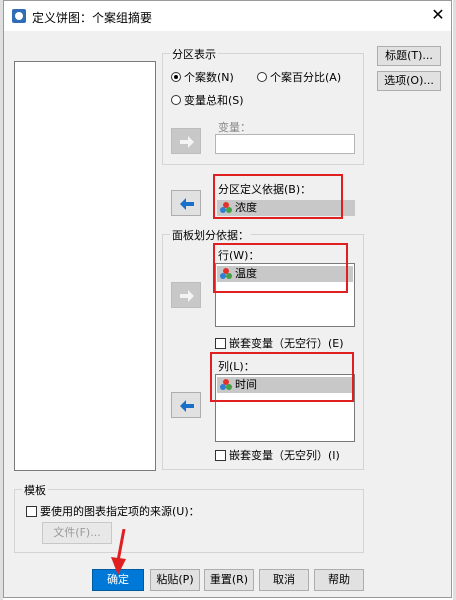 This screenshot has height=600, width=456. Describe the element at coordinates (194, 54) in the screenshot. I see `partition-group-title: 分区表示` at that location.